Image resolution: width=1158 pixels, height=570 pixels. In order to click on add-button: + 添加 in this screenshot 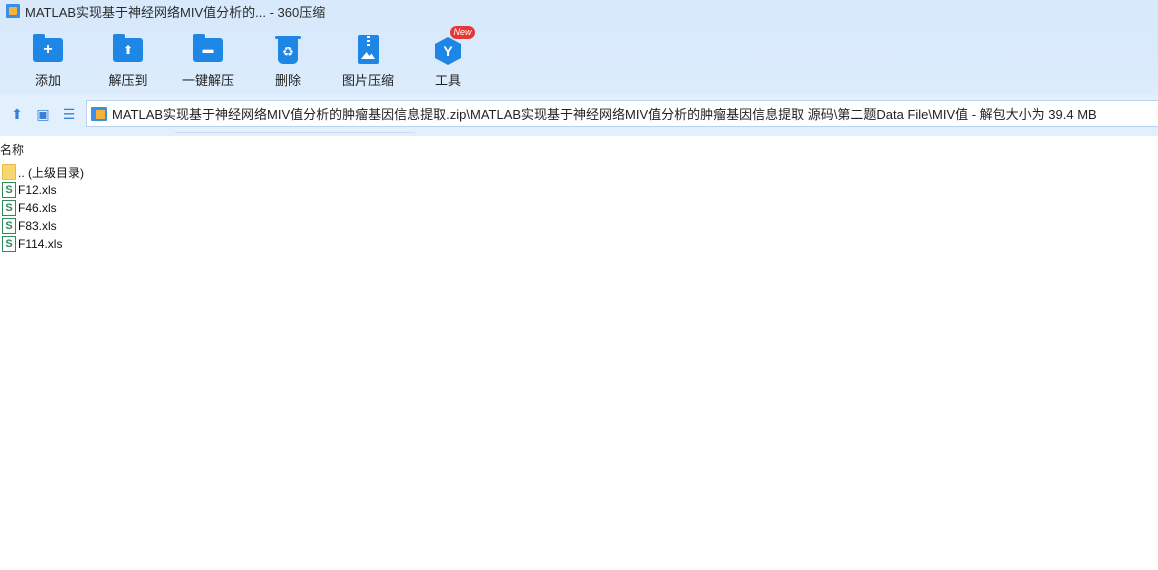, I will do `click(48, 61)`.